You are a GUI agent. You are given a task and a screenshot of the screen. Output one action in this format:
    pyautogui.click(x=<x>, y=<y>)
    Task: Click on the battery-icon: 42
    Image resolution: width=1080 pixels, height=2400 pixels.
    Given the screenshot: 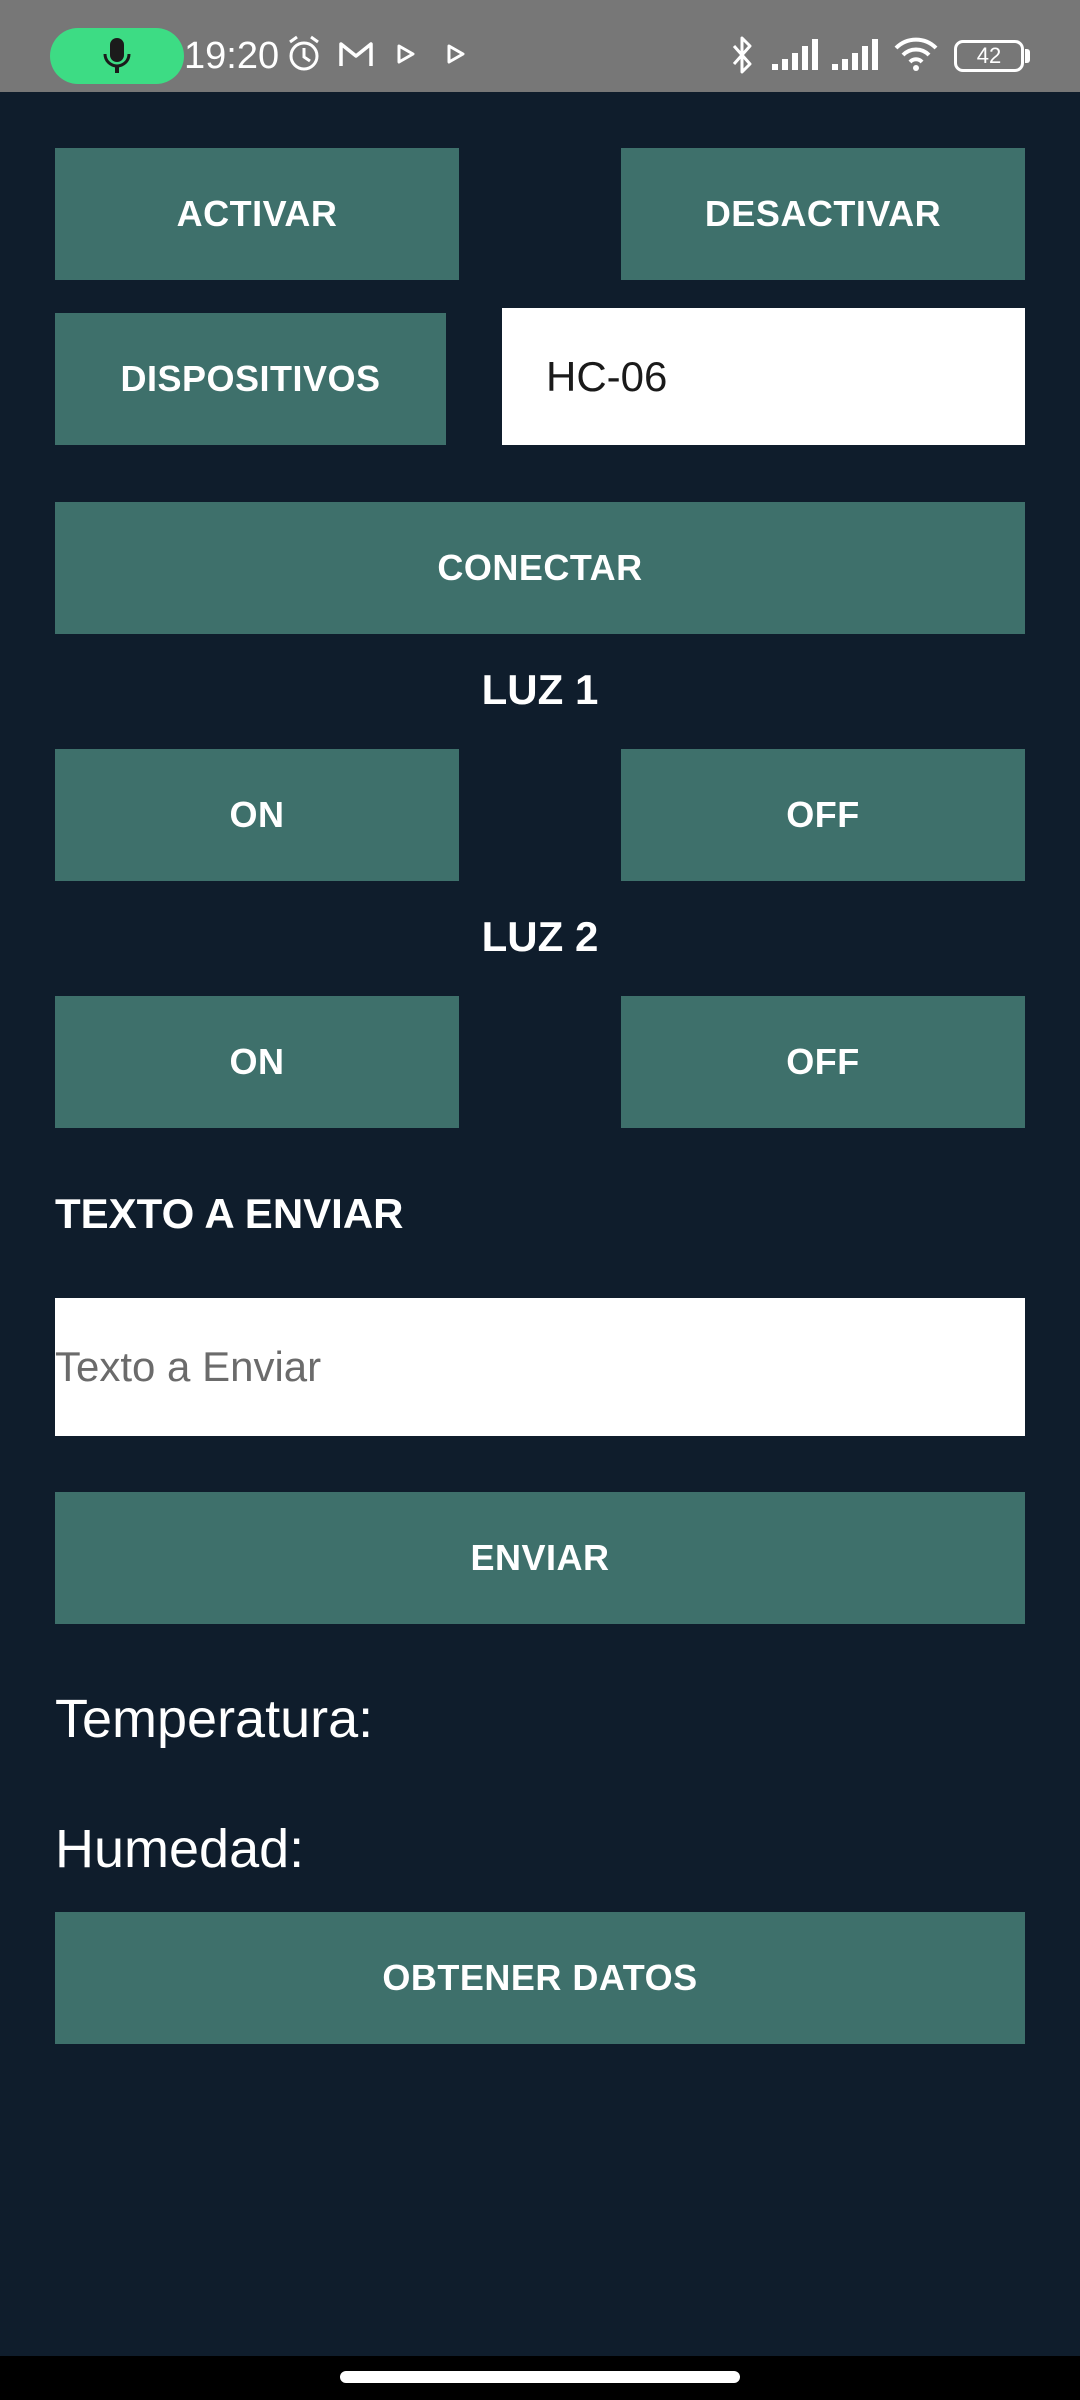 What is the action you would take?
    pyautogui.click(x=989, y=56)
    